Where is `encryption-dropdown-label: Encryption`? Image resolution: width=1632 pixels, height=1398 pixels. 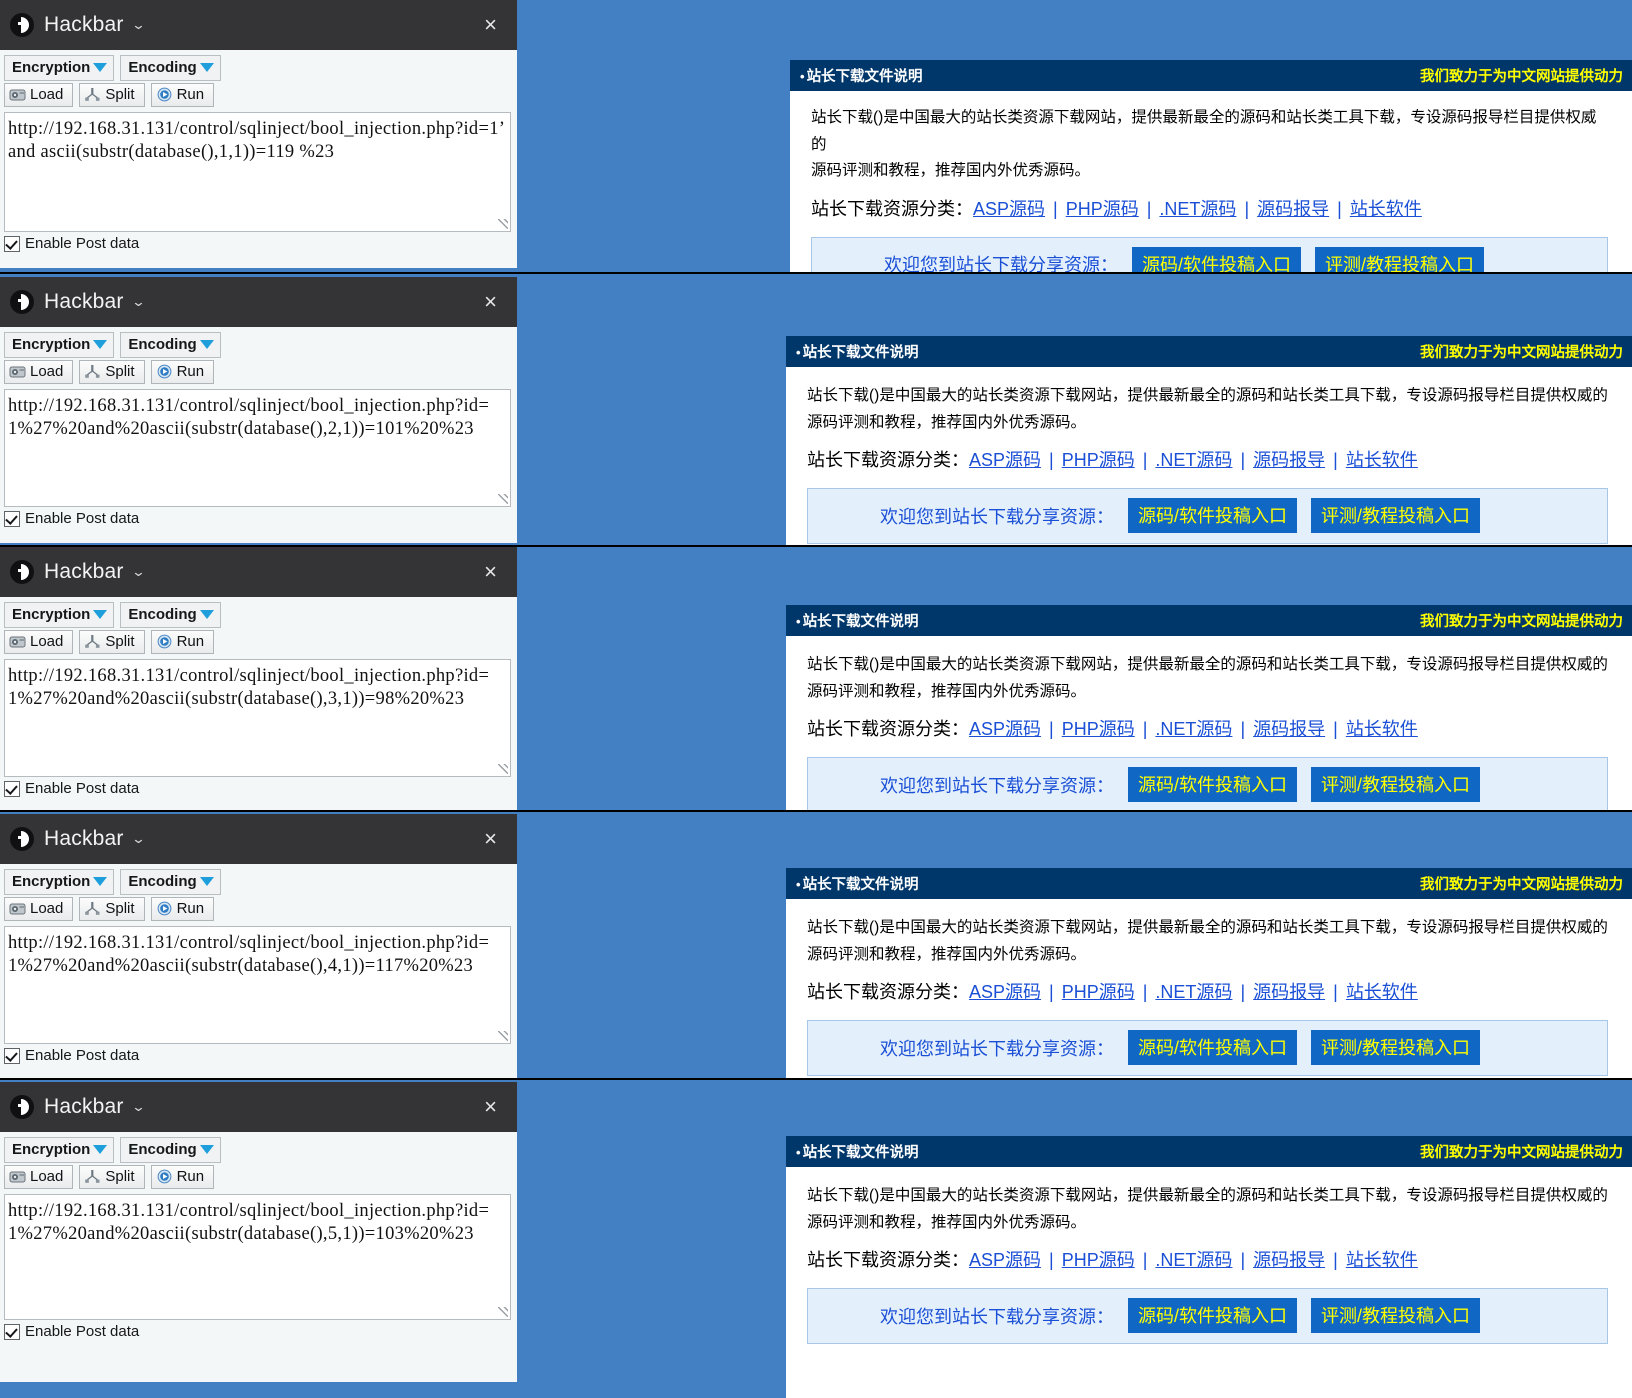
encryption-dropdown-label: Encryption is located at coordinates (51, 881).